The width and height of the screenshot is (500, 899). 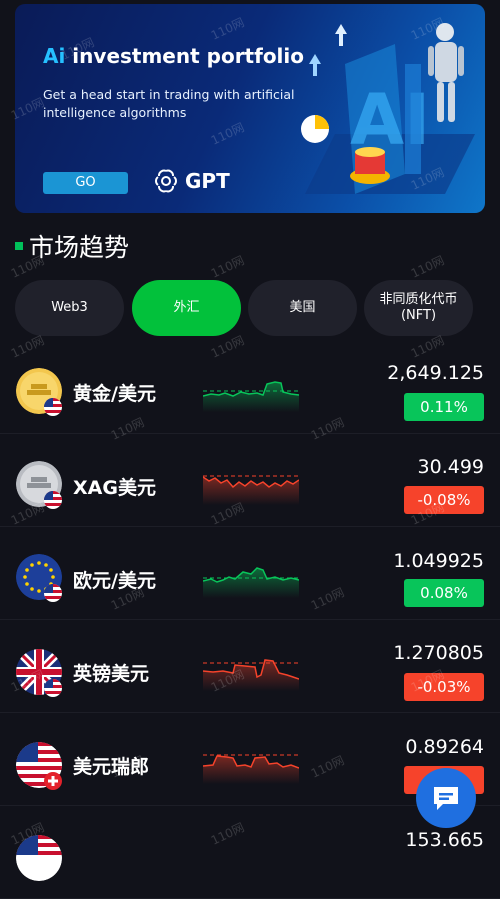 I want to click on chat-button, so click(x=446, y=798).